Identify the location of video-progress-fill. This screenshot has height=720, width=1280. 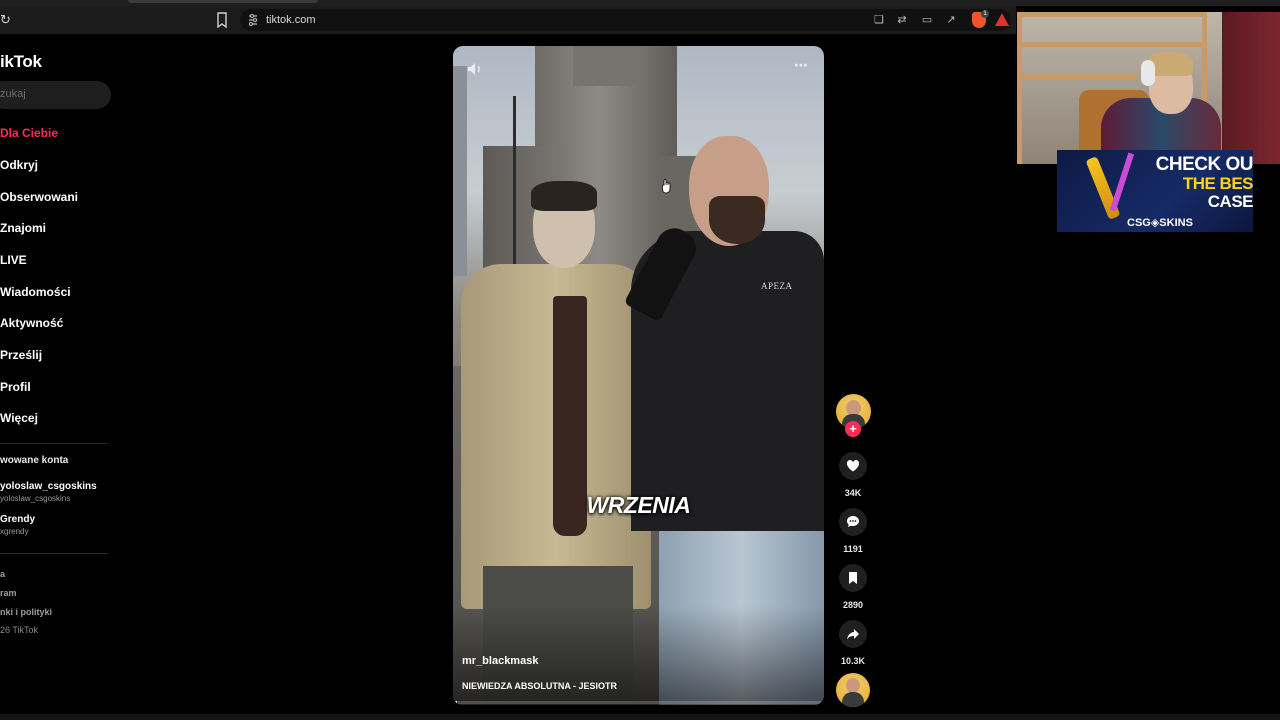
(455, 702).